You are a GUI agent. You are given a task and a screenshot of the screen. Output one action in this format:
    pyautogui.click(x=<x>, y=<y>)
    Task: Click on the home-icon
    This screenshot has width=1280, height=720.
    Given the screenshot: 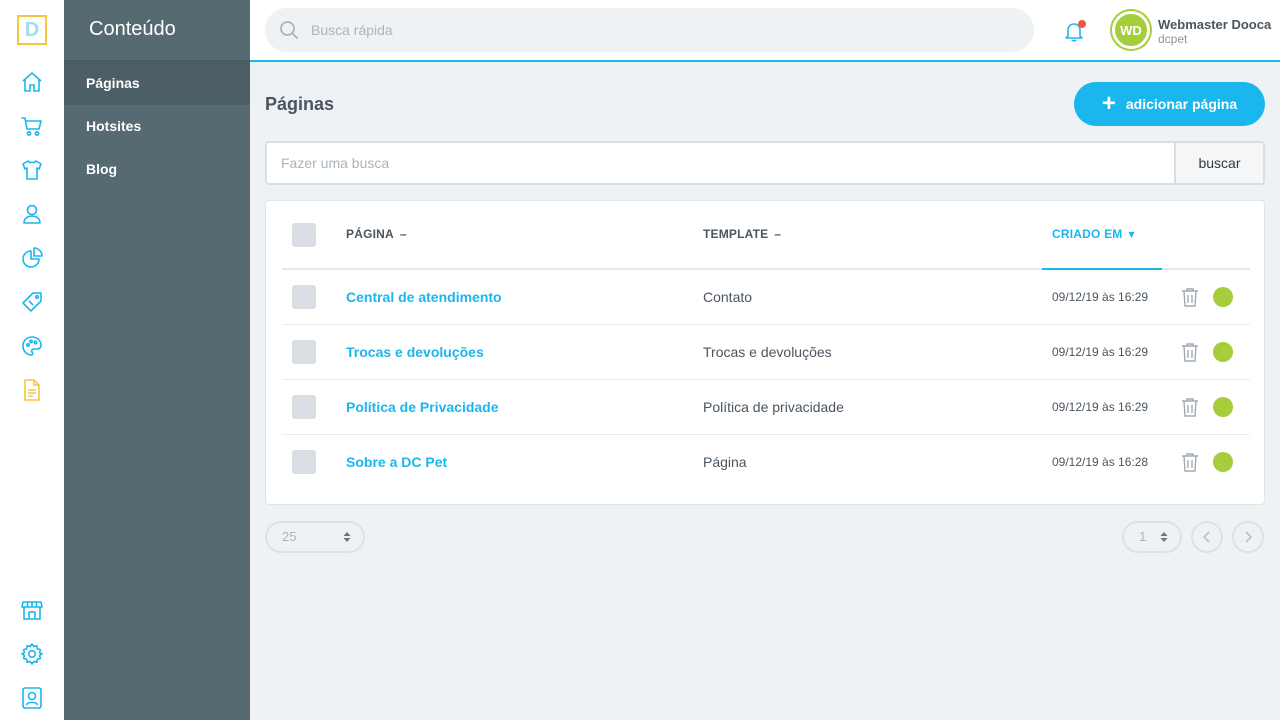 What is the action you would take?
    pyautogui.click(x=32, y=82)
    